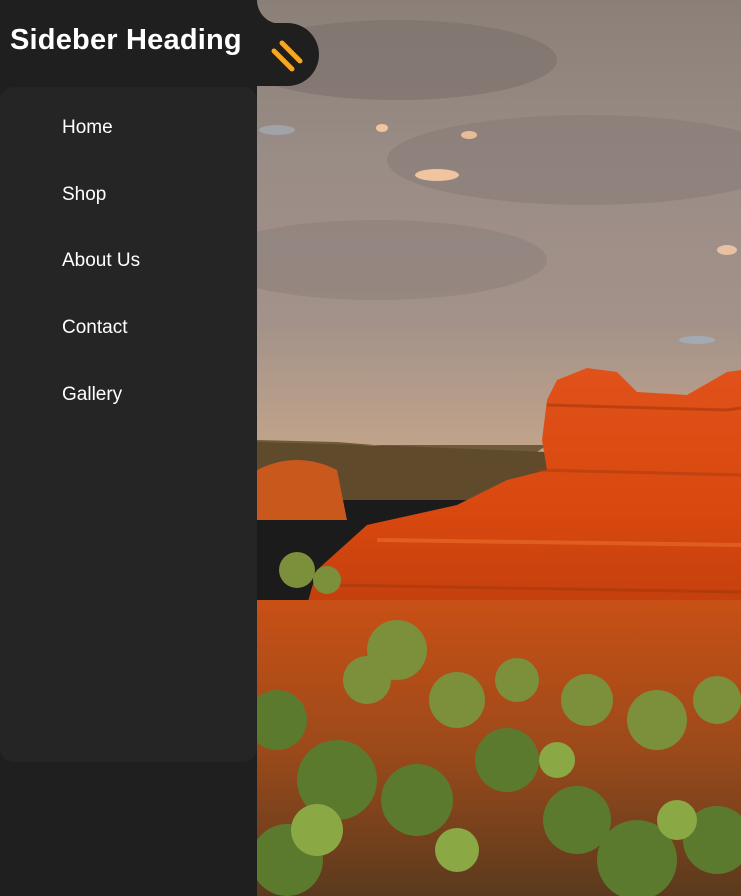 The image size is (741, 896). What do you see at coordinates (126, 40) in the screenshot?
I see `sidebar-heading: Sideber Heading` at bounding box center [126, 40].